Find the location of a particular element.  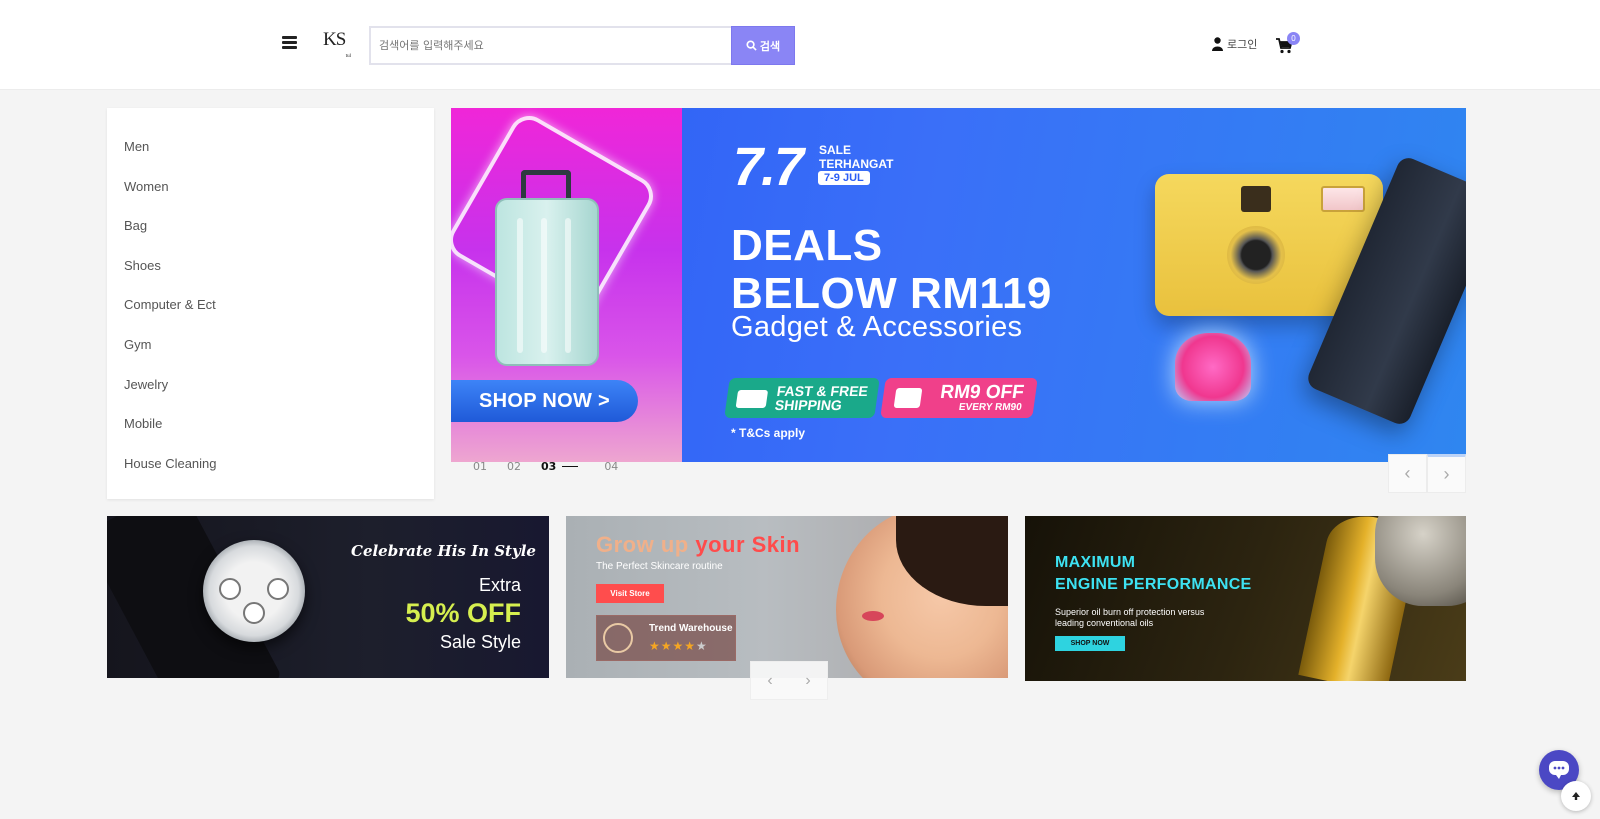

hero-prev-button: ‹ is located at coordinates (1407, 473).